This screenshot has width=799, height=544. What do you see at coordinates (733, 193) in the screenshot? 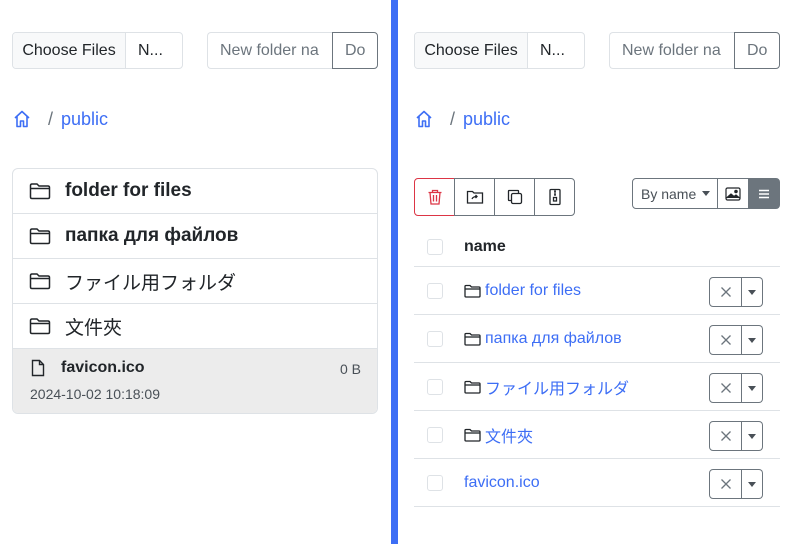
I see `image-view-button` at bounding box center [733, 193].